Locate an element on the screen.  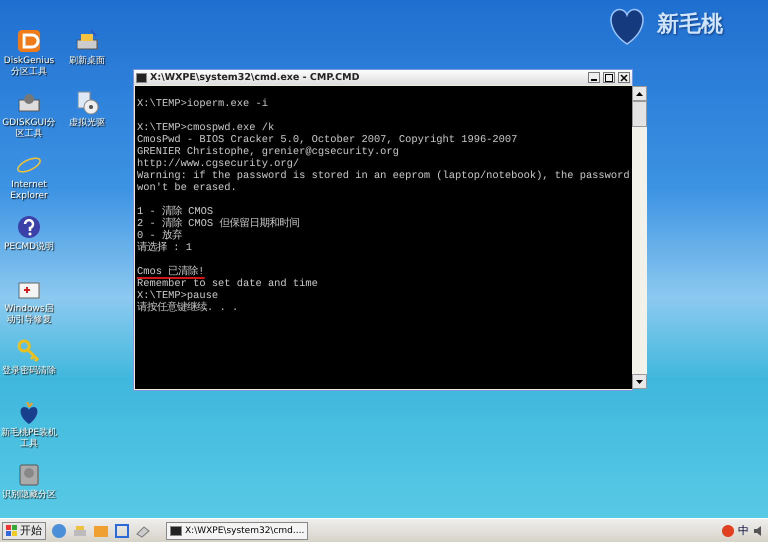
maximize-button is located at coordinates (609, 77).